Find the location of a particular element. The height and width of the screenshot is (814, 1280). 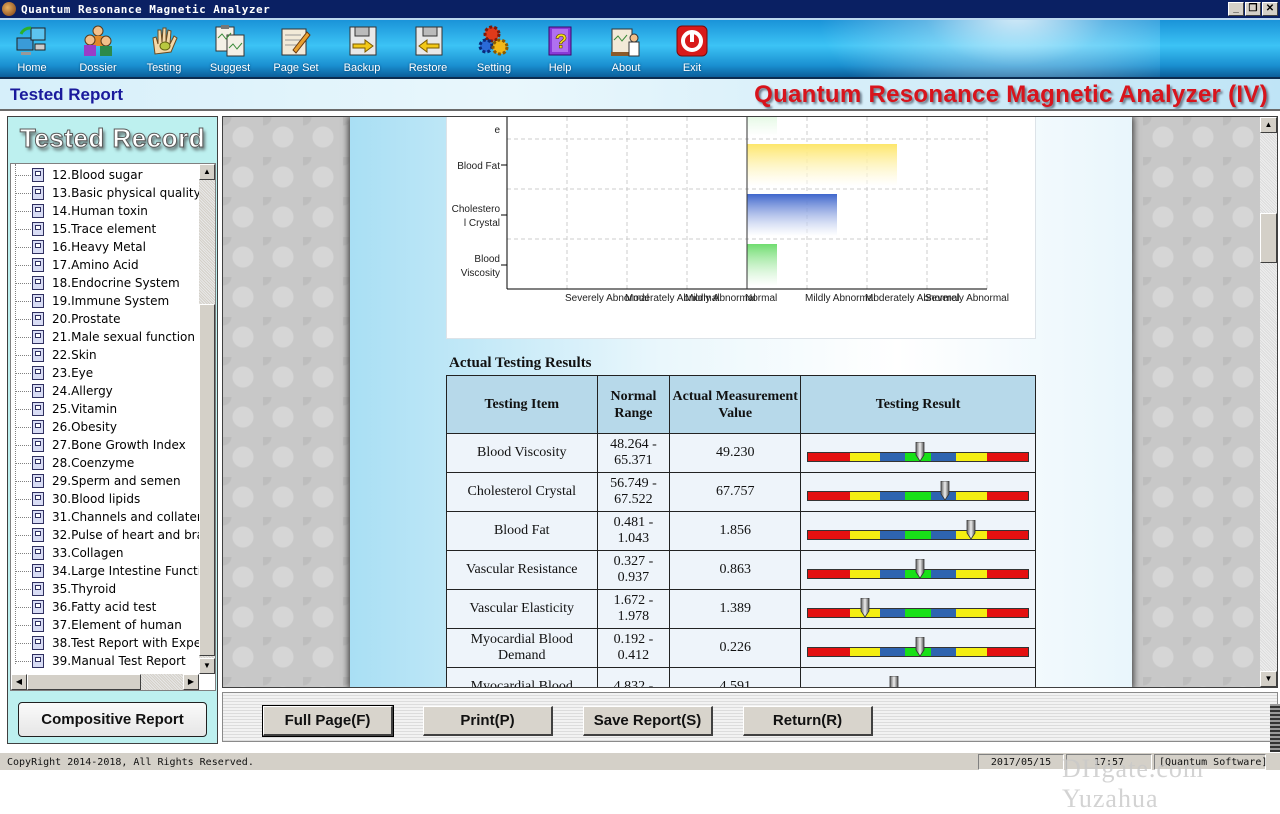

viewer-scroll-down-button: ▼ is located at coordinates (1268, 679).